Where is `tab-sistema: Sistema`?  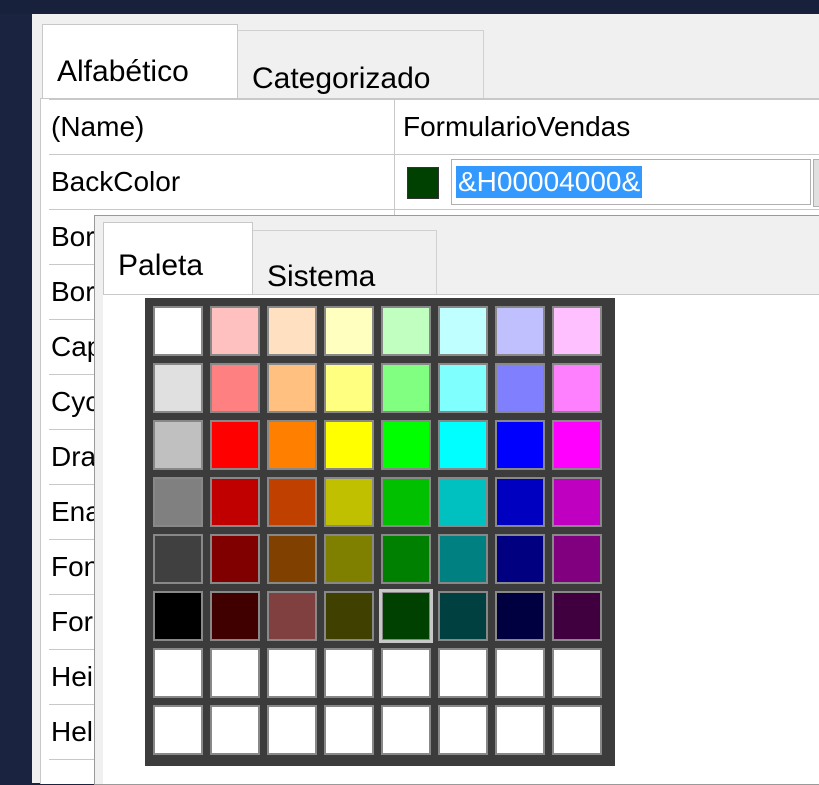
tab-sistema: Sistema is located at coordinates (345, 262).